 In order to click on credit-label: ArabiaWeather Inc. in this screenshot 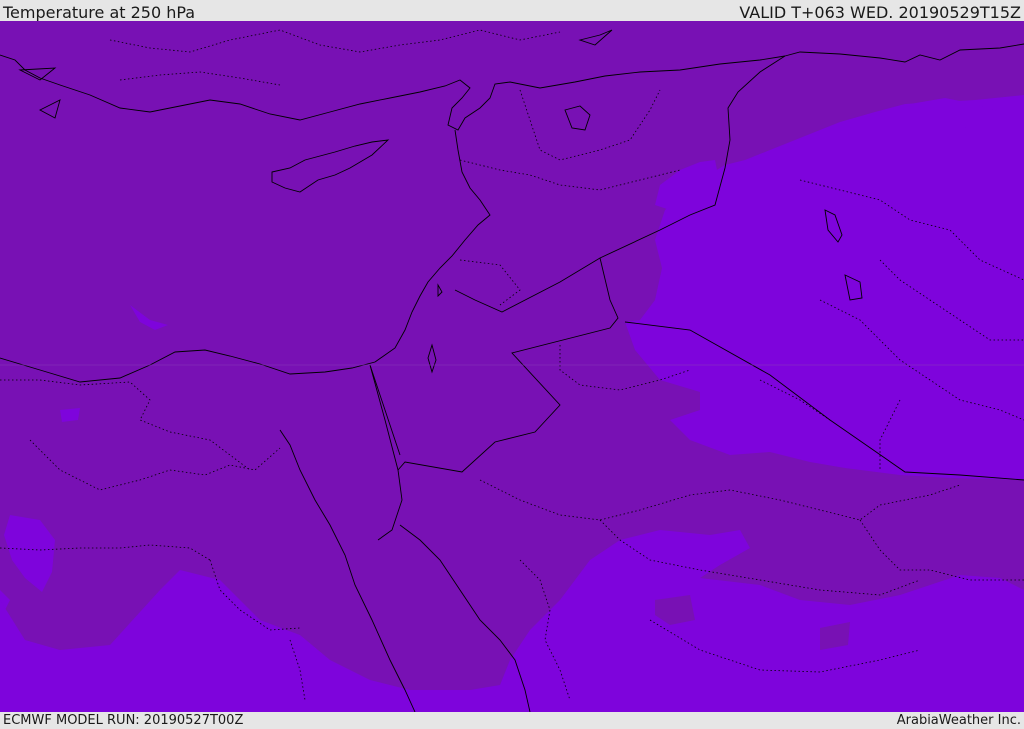, I will do `click(958, 720)`.